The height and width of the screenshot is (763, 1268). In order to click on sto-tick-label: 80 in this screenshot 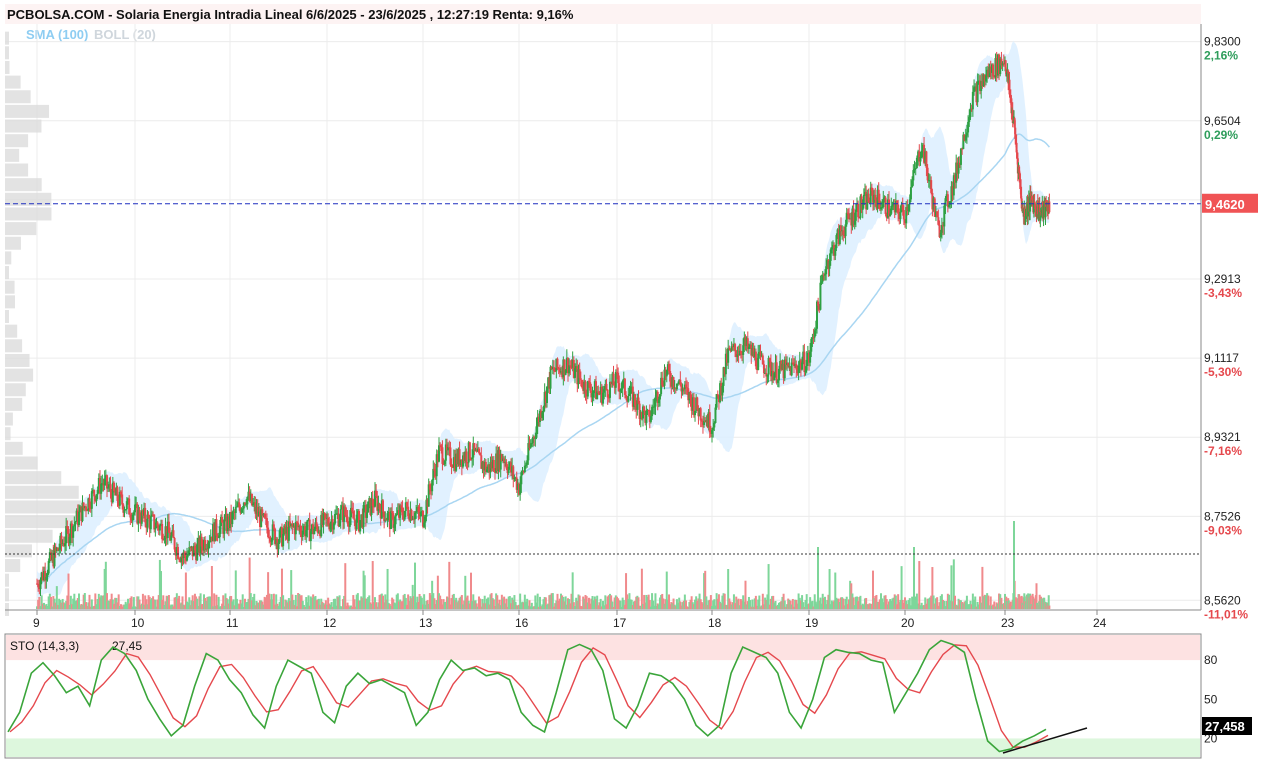, I will do `click(1211, 660)`.